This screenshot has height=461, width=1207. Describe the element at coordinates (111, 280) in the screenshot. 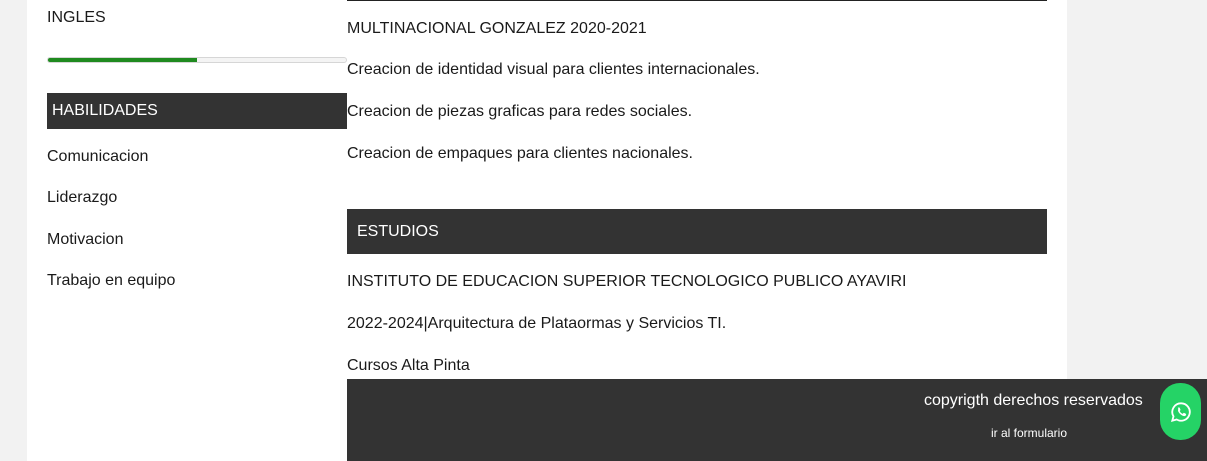

I see `skill-item: Trabajo en equipo` at that location.